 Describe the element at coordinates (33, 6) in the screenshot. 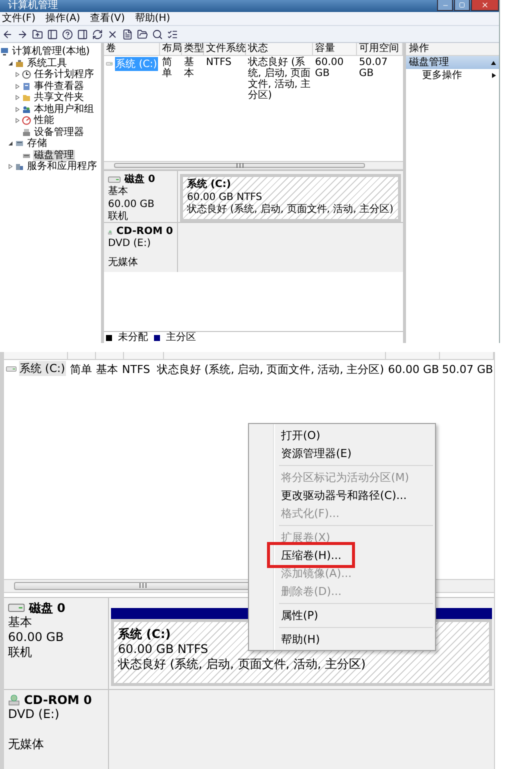

I see `window-title: 计算机管理` at that location.